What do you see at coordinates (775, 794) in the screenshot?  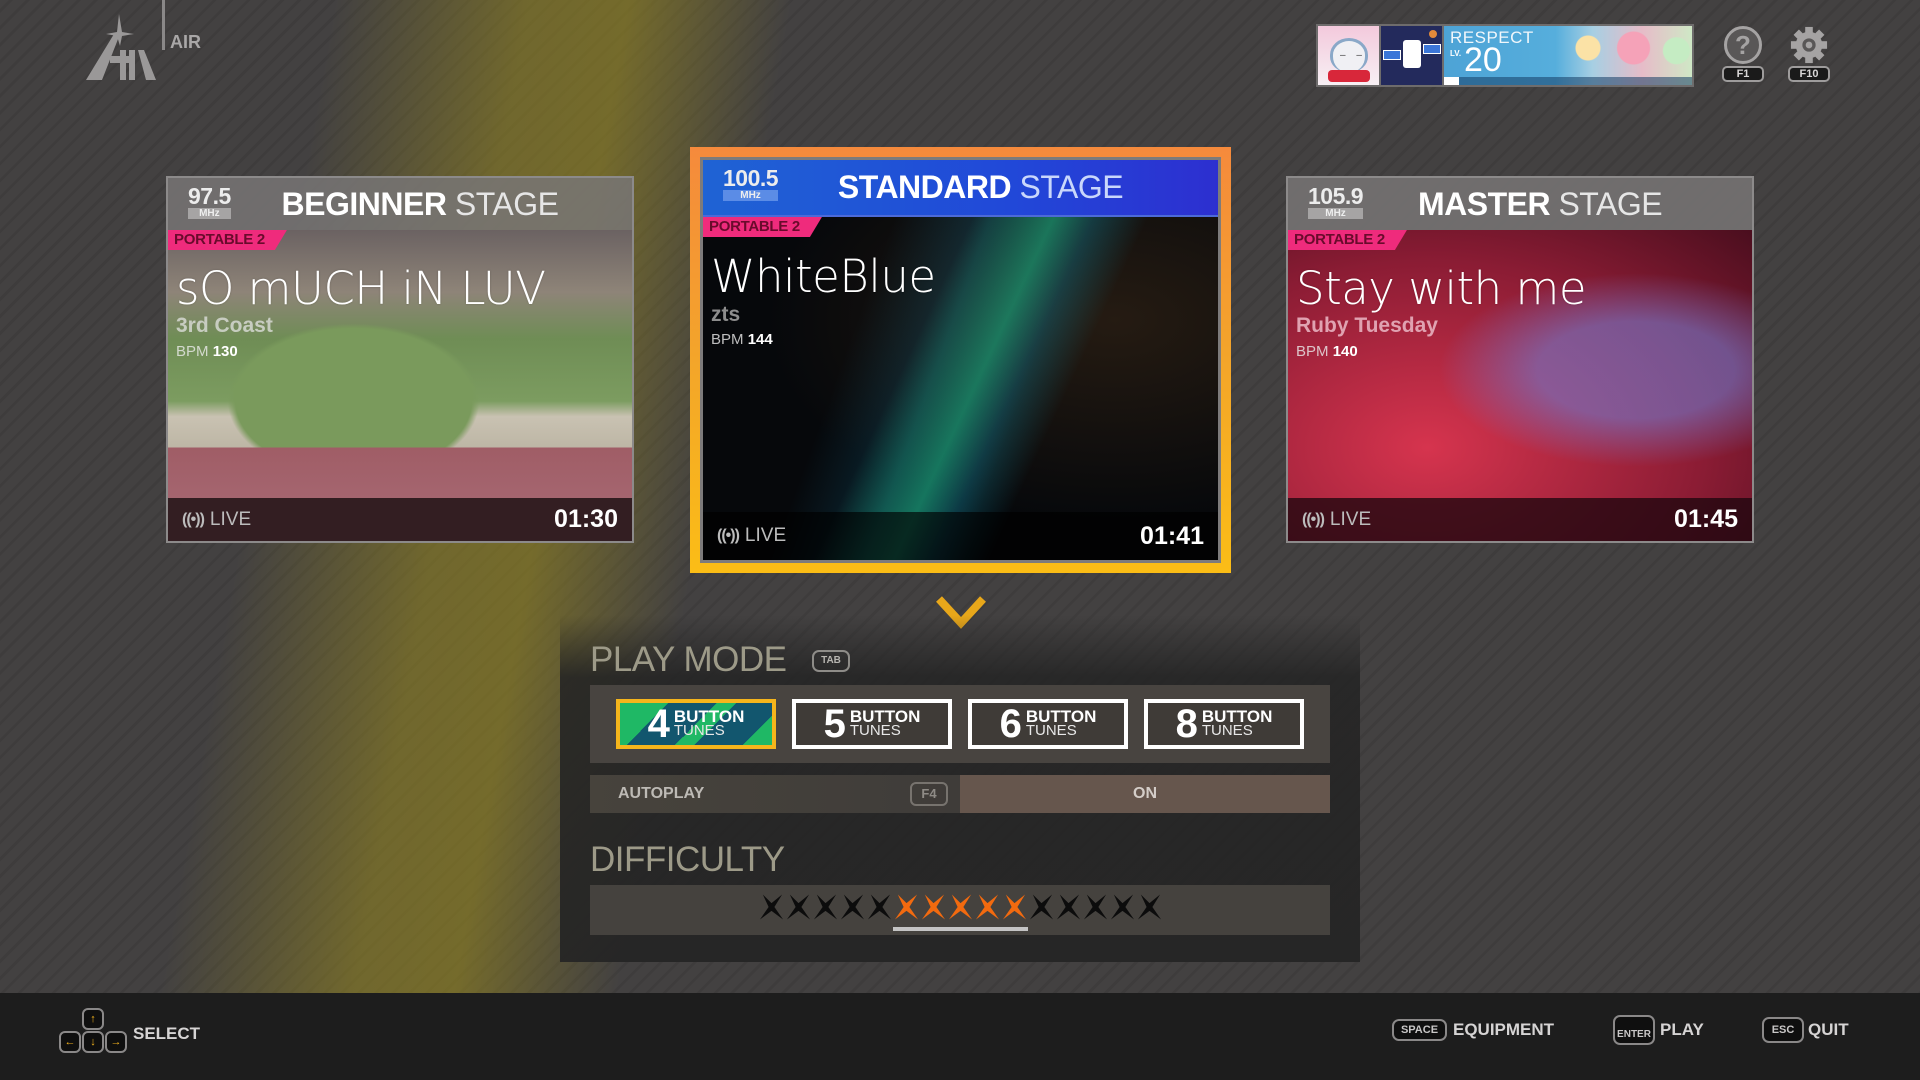 I see `autoplay-label-area: AUTOPLAY F4` at bounding box center [775, 794].